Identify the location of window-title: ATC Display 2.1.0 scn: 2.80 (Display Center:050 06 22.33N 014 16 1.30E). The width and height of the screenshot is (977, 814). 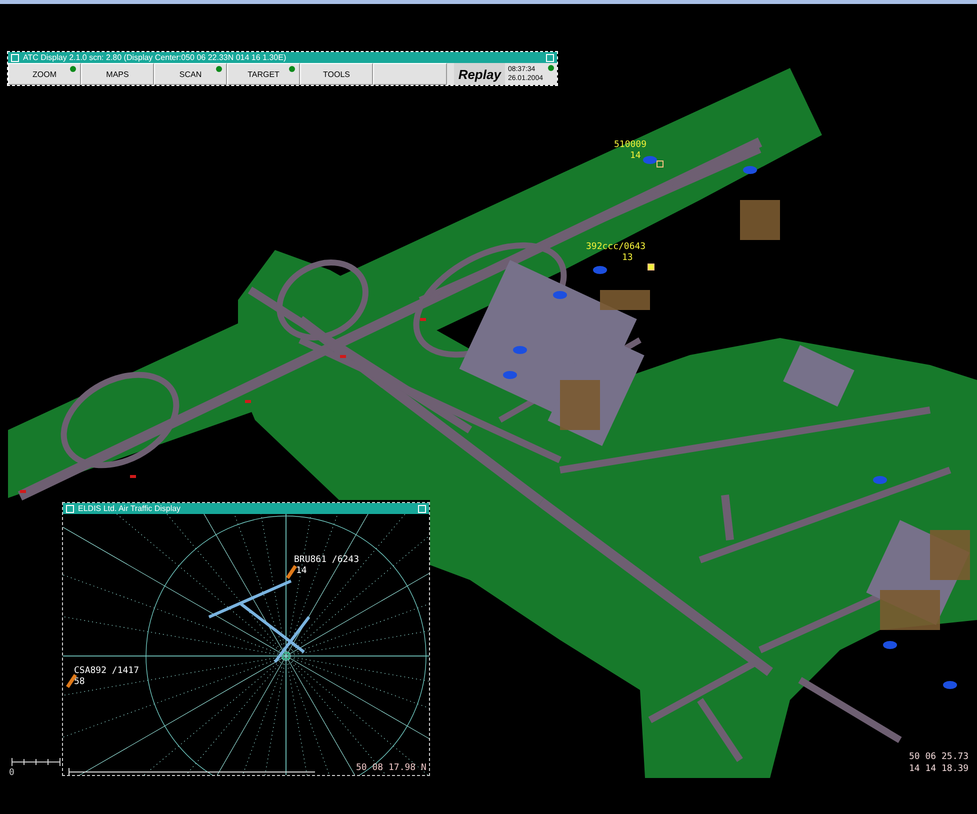
(155, 57).